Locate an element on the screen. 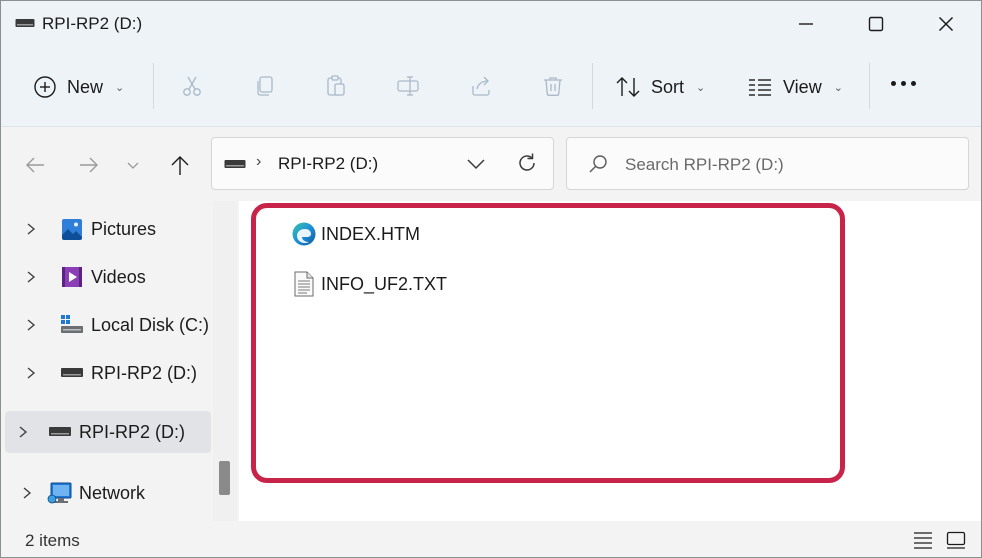 The height and width of the screenshot is (558, 982). view-list-icon is located at coordinates (760, 87).